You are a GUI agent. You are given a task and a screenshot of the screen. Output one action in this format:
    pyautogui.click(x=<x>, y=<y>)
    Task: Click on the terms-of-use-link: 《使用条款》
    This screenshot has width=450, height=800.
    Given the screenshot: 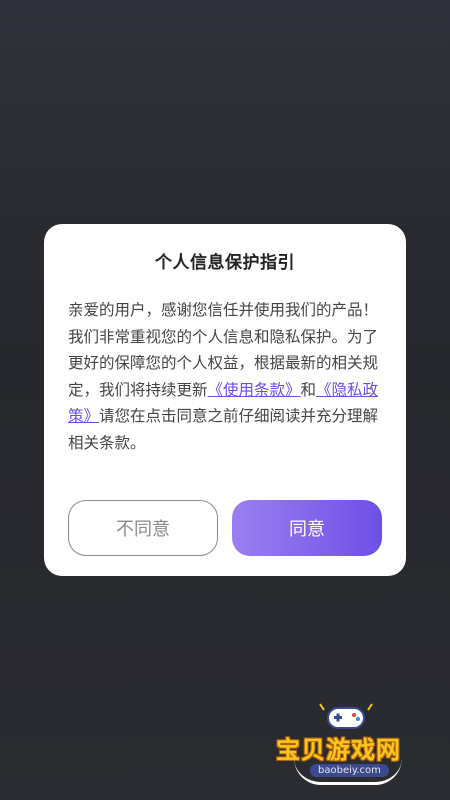 What is the action you would take?
    pyautogui.click(x=254, y=390)
    